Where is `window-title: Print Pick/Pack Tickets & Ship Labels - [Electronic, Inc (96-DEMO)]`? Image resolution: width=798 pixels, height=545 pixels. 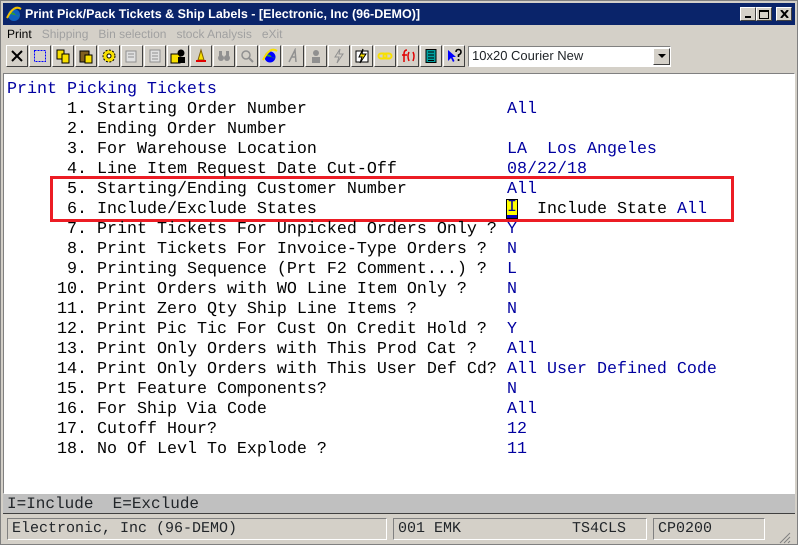
window-title: Print Pick/Pack Tickets & Ship Labels - [Electronic, Inc (96-DEMO)] is located at coordinates (222, 14).